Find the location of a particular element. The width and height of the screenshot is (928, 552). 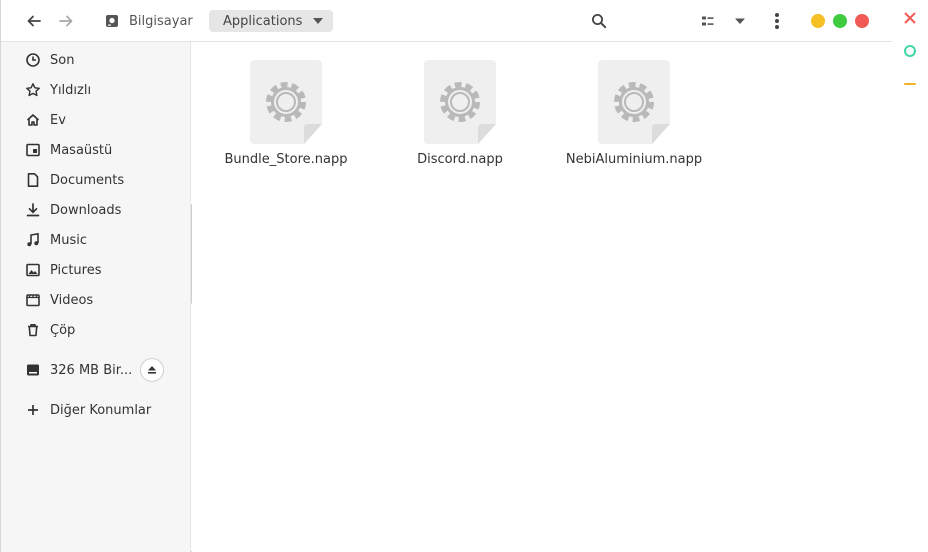

sidebar-item-label: Yıldızlı is located at coordinates (71, 90).